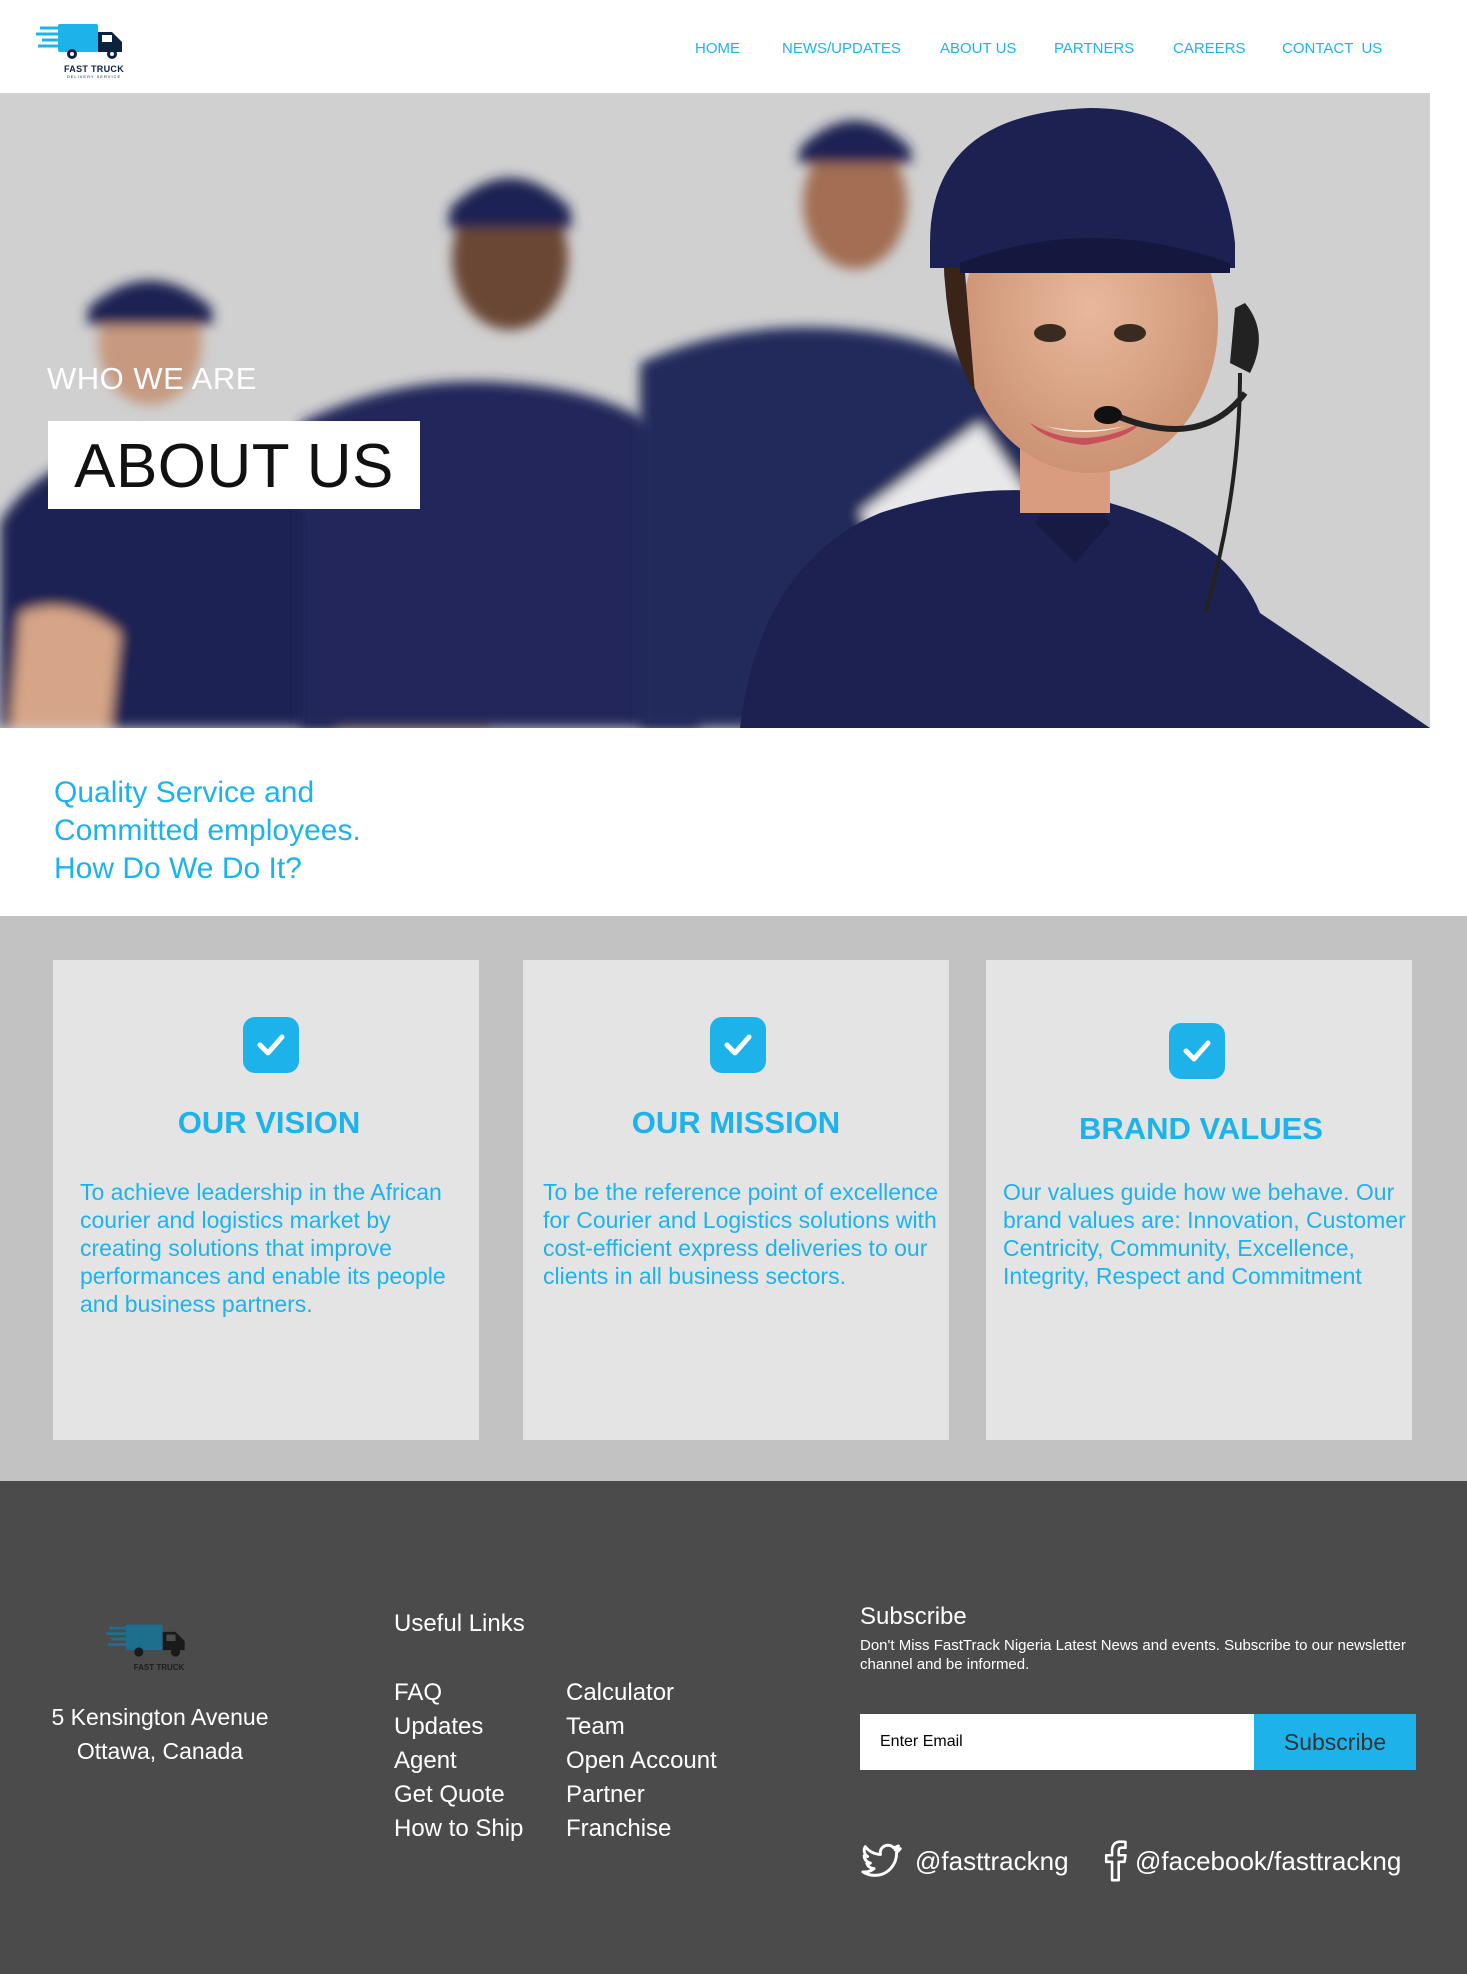  Describe the element at coordinates (160, 1751) in the screenshot. I see `footer-address-line-2: Ottawa, Canada` at that location.